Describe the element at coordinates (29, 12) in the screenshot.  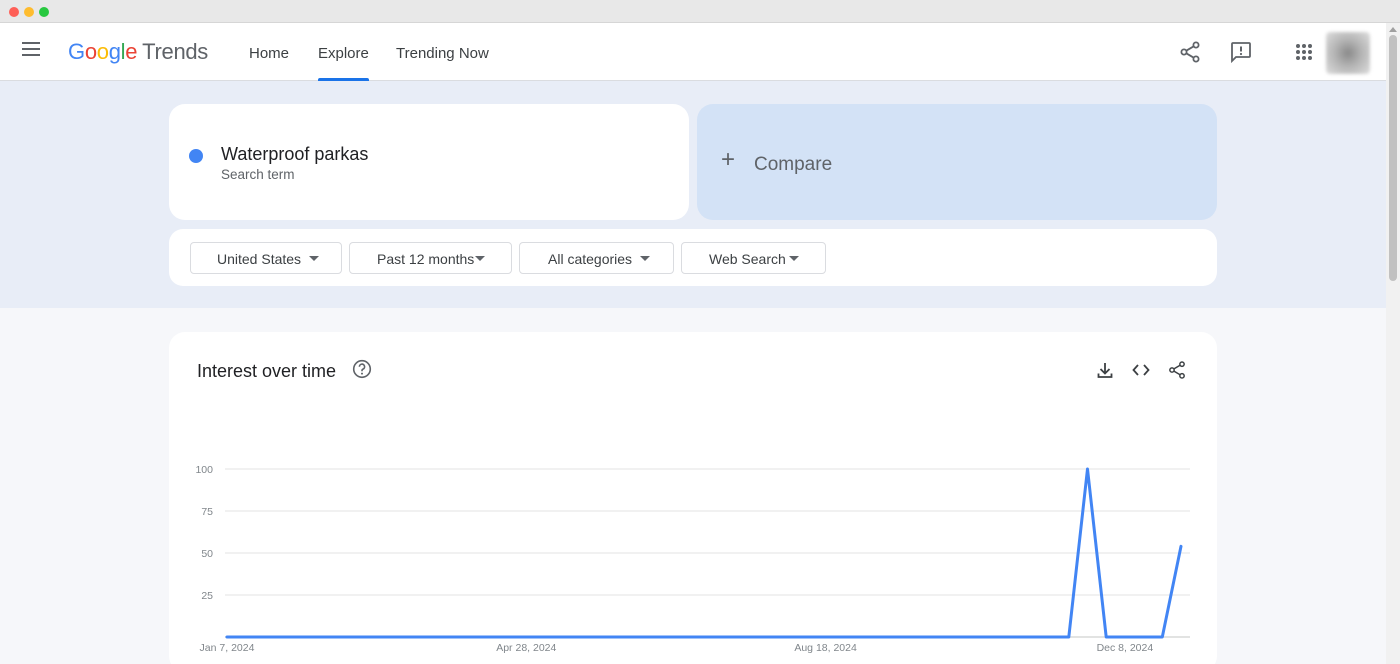
I see `minimize-window-button` at that location.